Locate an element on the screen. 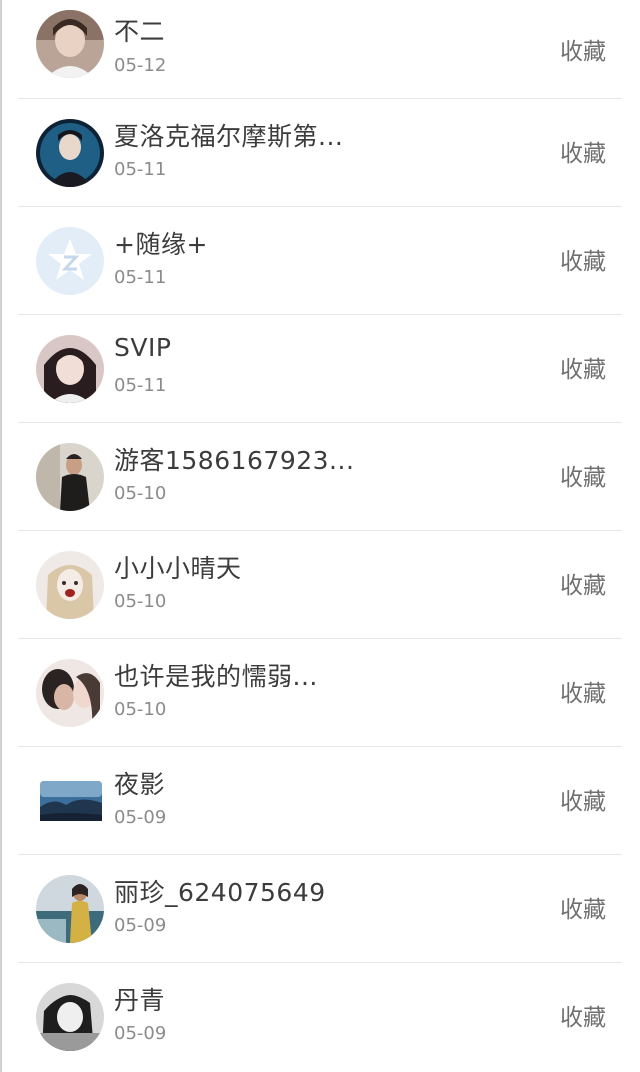 This screenshot has width=640, height=1072. list-item: 夏洛克福尔摩斯第... 05-11 收藏 is located at coordinates (320, 153).